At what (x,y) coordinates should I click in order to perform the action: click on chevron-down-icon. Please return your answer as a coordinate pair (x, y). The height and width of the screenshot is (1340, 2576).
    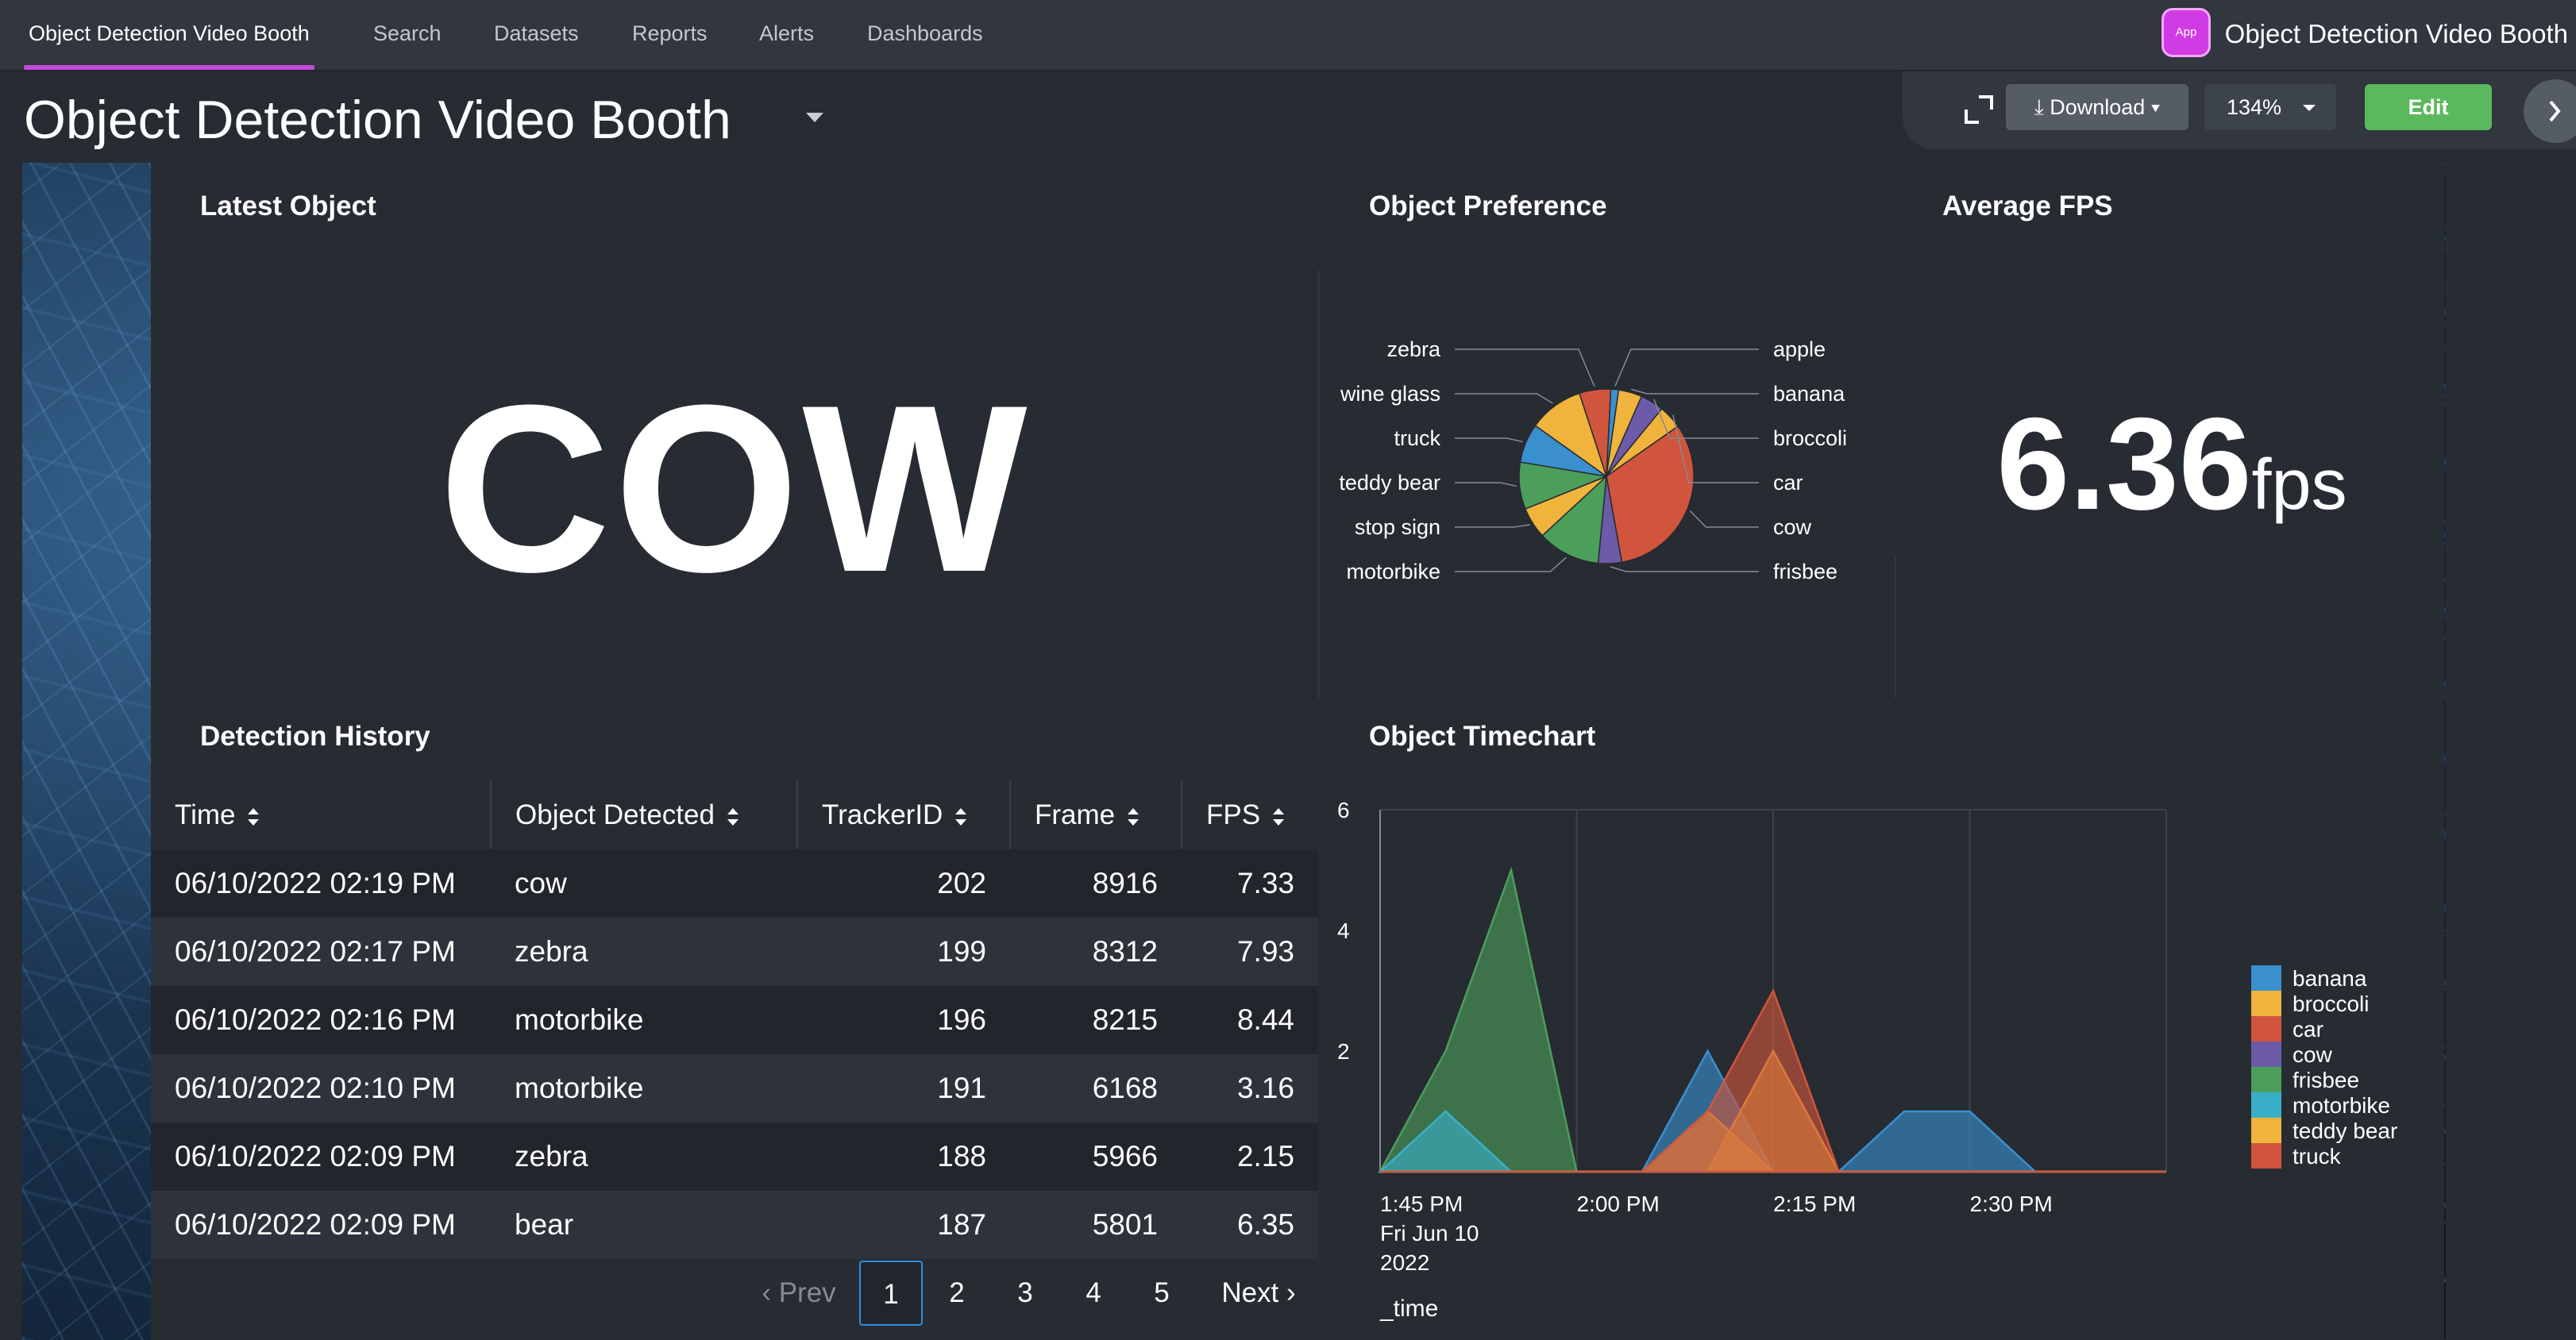
    Looking at the image, I should click on (815, 117).